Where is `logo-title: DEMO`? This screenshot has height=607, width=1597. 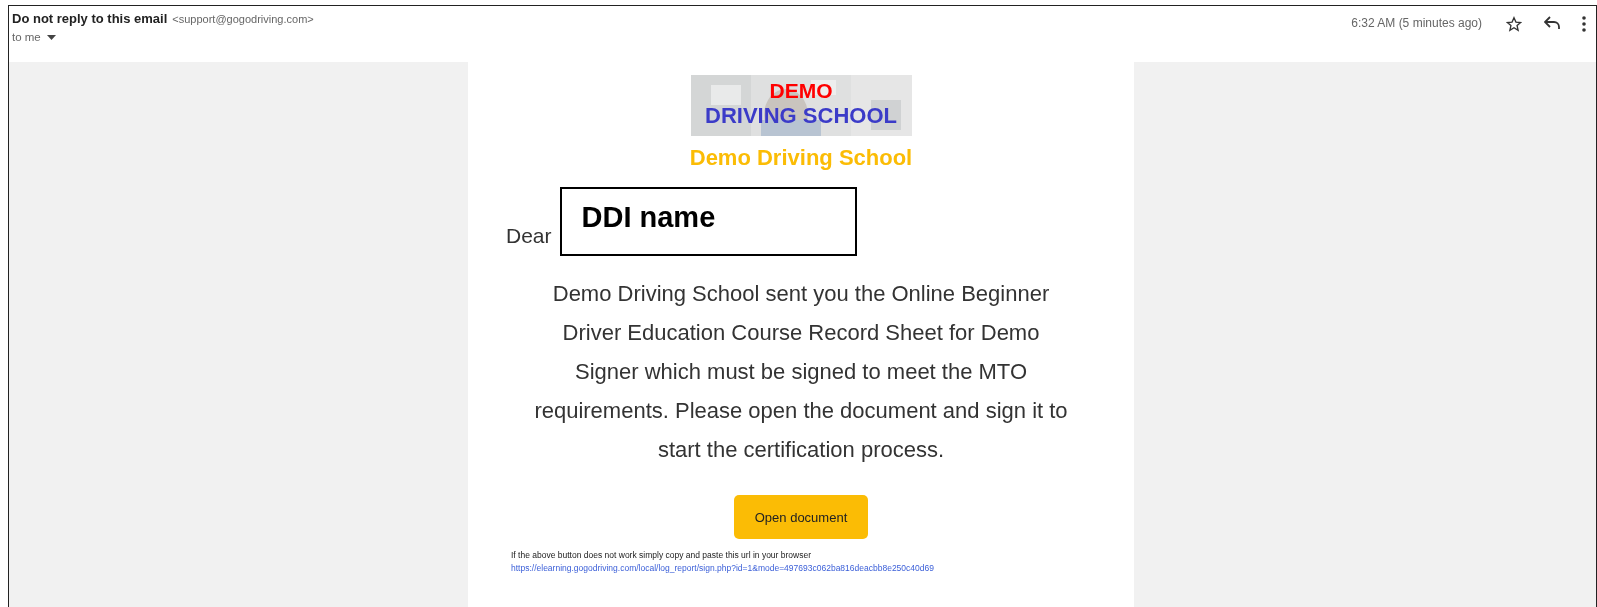 logo-title: DEMO is located at coordinates (801, 91).